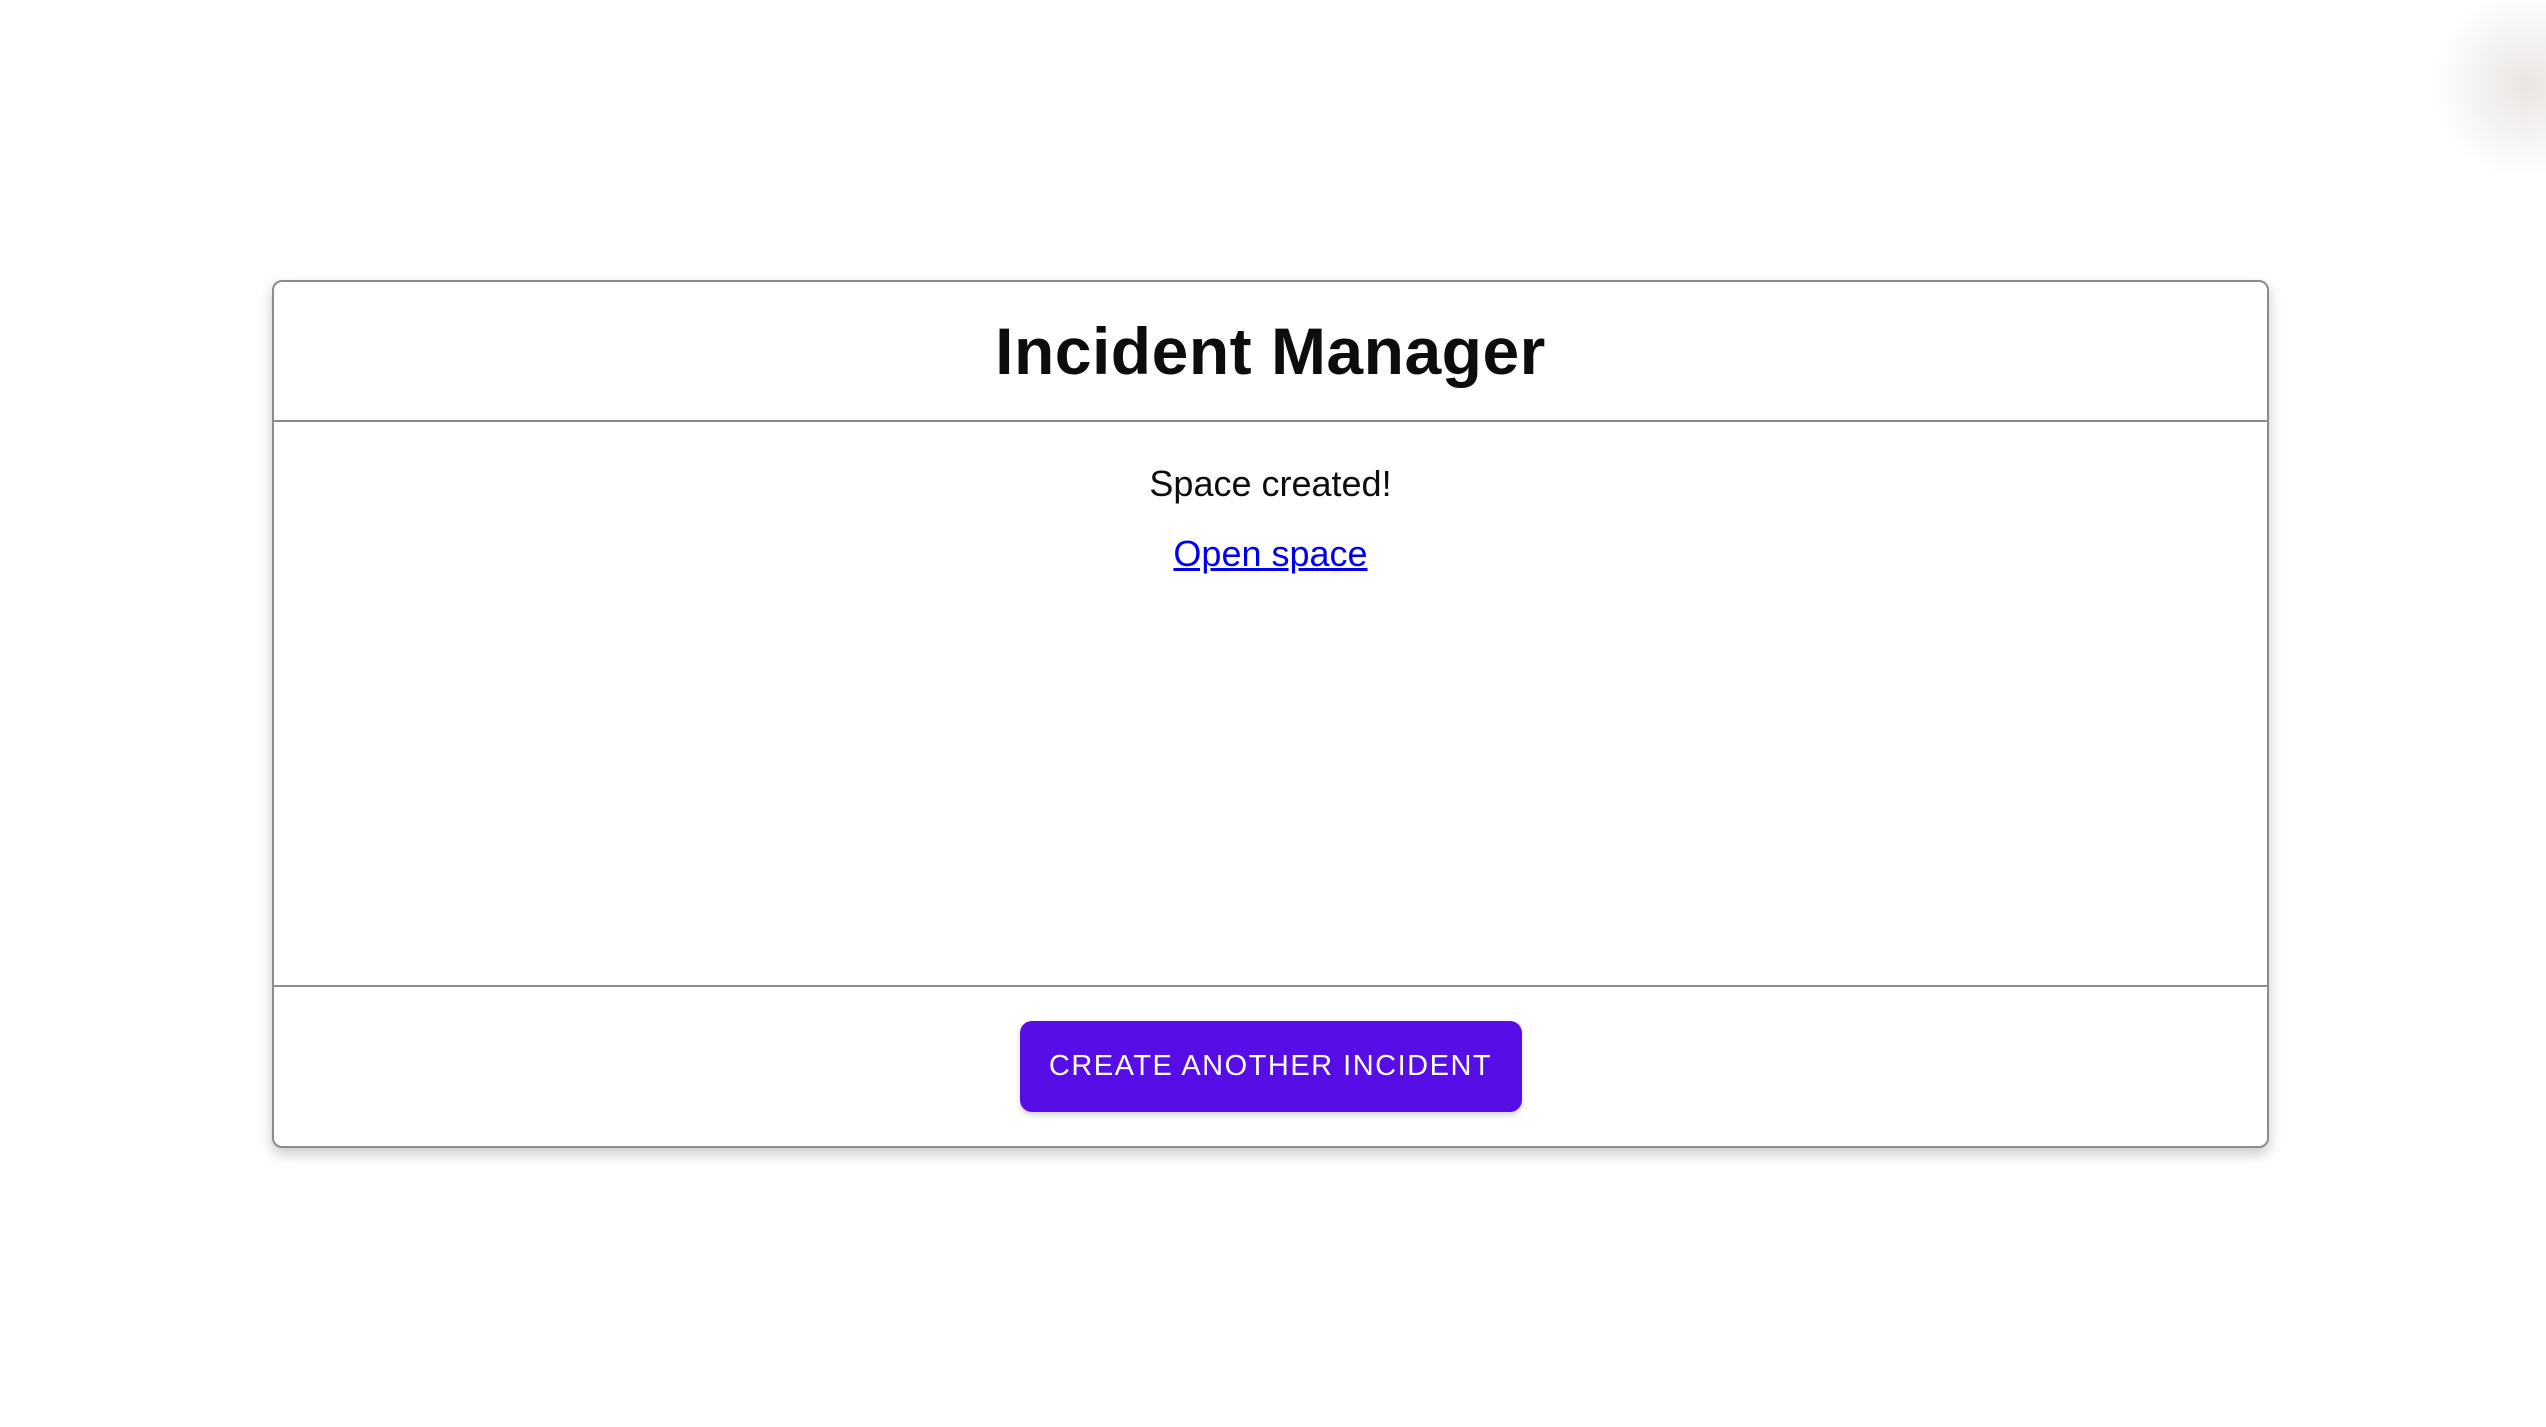 The height and width of the screenshot is (1427, 2546). I want to click on open-space-link: Open space, so click(1270, 554).